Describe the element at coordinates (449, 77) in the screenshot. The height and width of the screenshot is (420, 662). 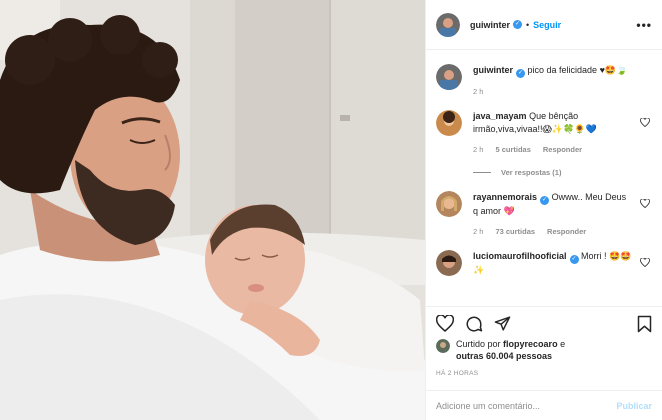
I see `caption-avatar` at that location.